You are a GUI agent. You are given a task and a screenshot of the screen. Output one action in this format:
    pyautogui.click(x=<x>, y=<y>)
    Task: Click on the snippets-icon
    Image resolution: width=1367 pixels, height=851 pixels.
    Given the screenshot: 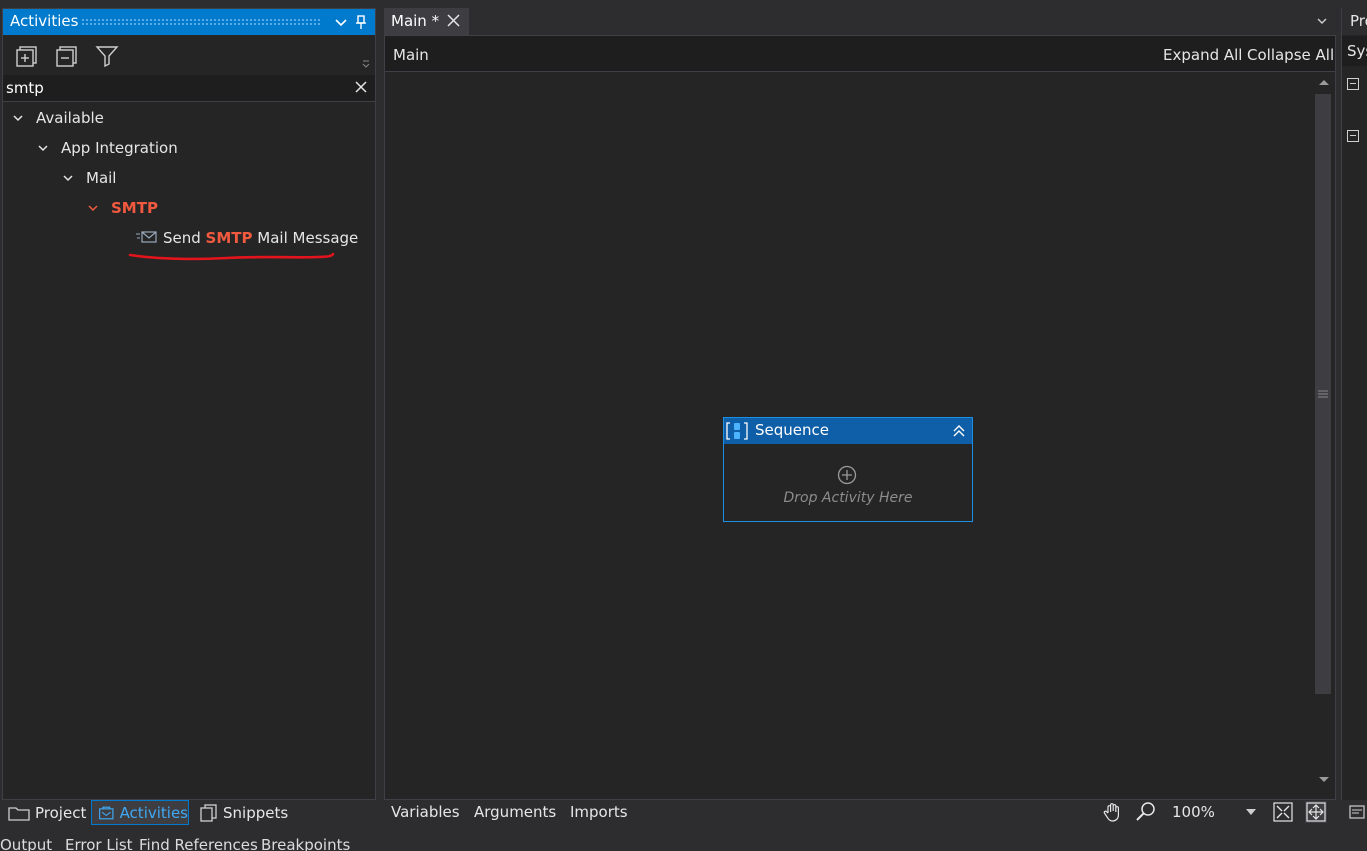 What is the action you would take?
    pyautogui.click(x=208, y=812)
    